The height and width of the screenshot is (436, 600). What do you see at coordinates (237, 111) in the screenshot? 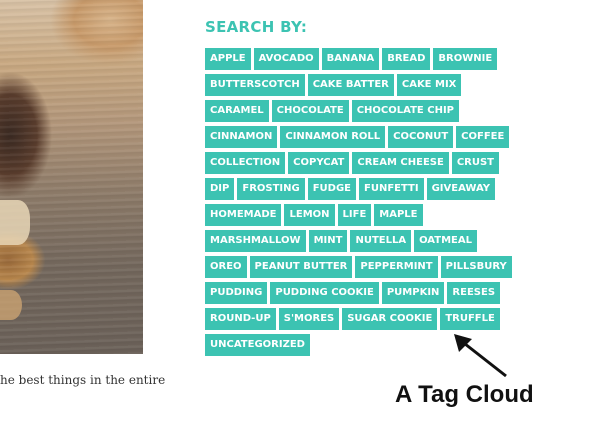
I see `tag-caramel: CARAMEL` at bounding box center [237, 111].